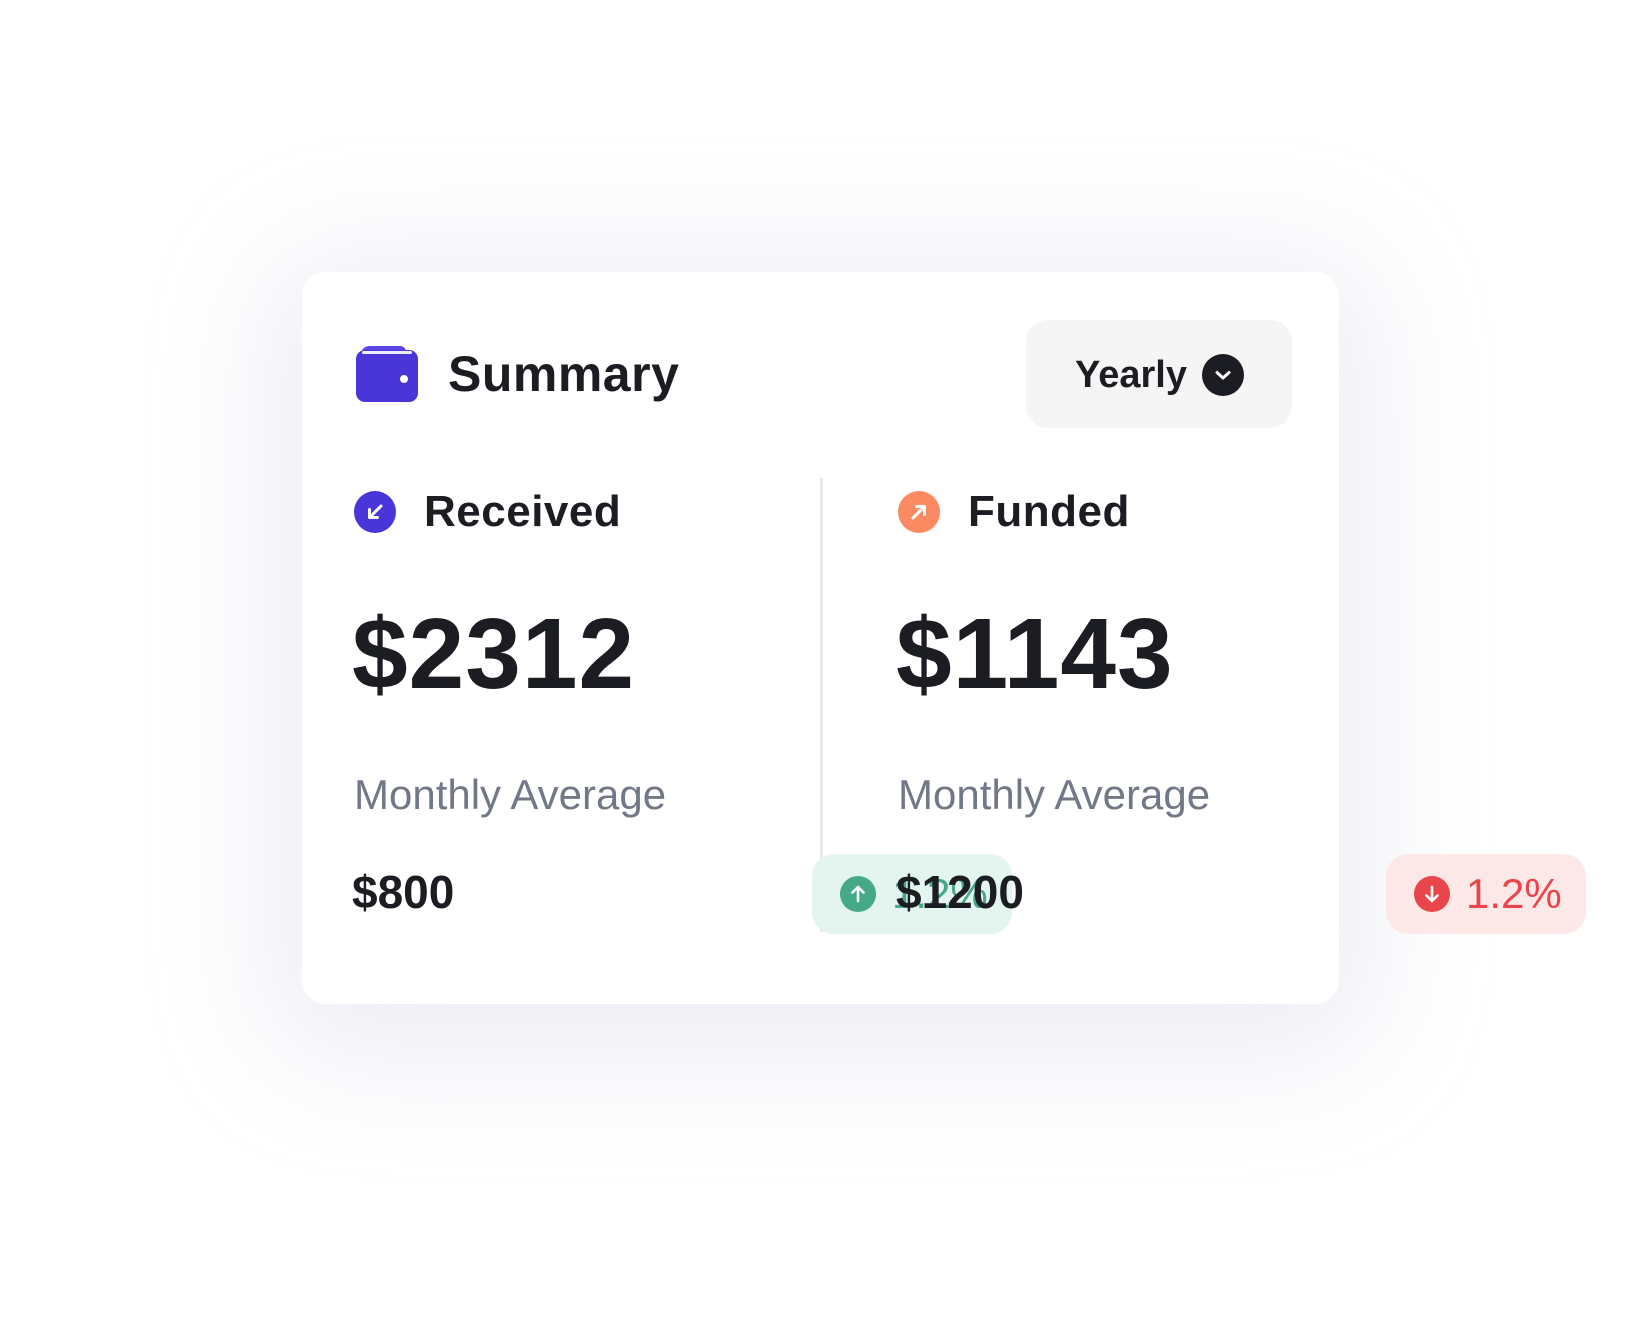 The height and width of the screenshot is (1326, 1629). Describe the element at coordinates (375, 512) in the screenshot. I see `arrow-down-left-icon` at that location.